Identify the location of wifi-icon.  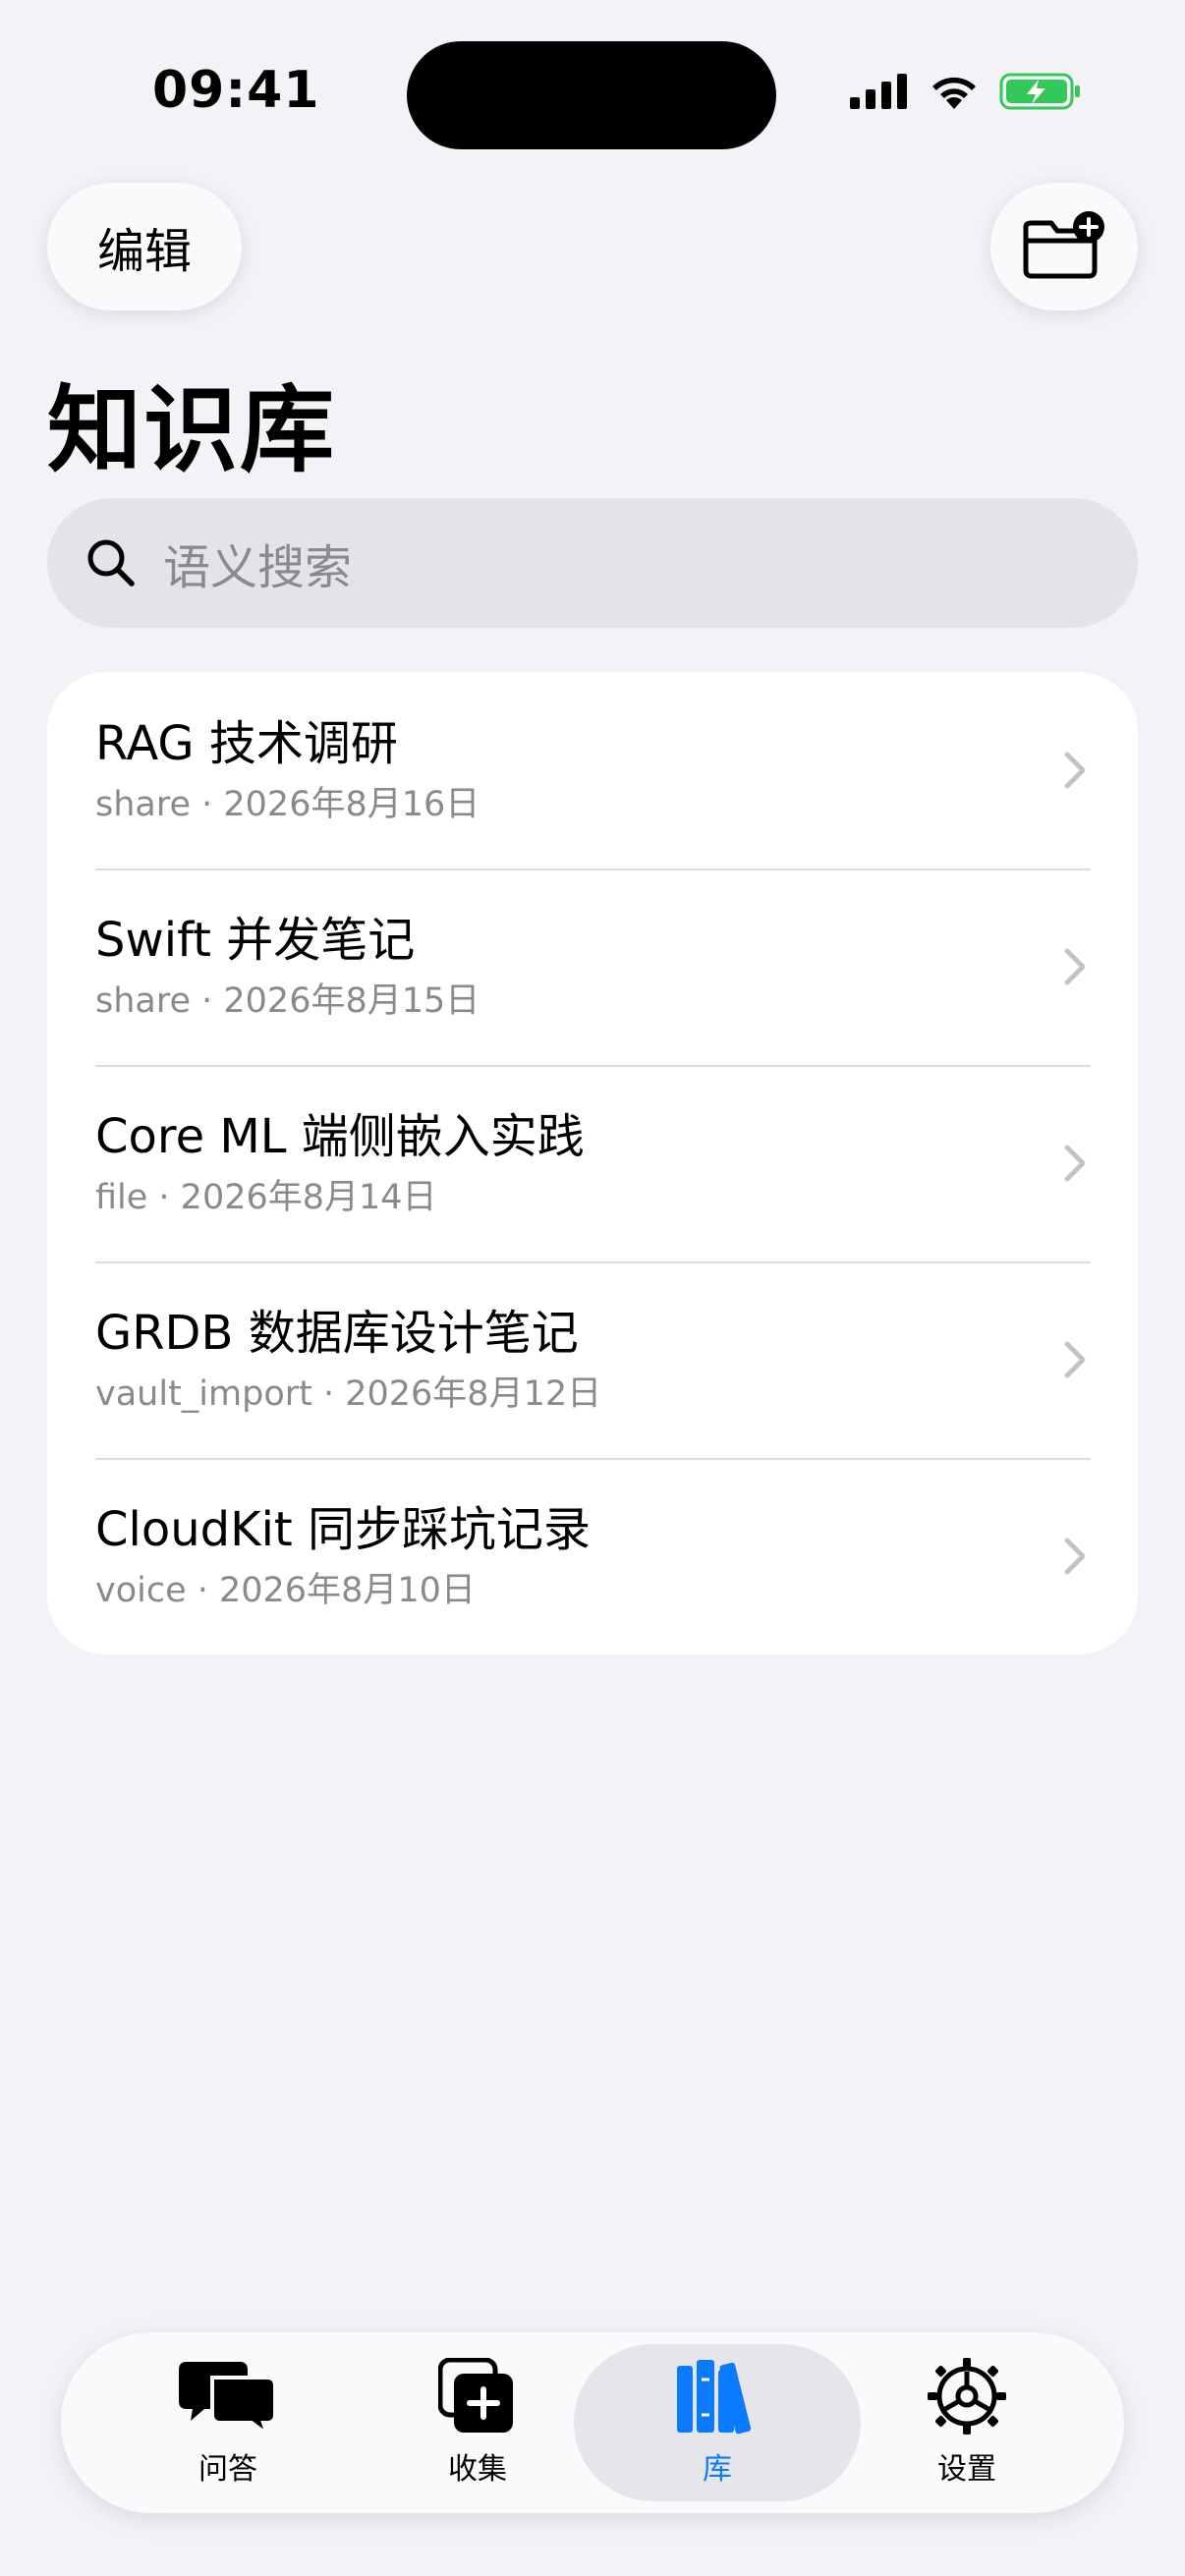
(954, 93).